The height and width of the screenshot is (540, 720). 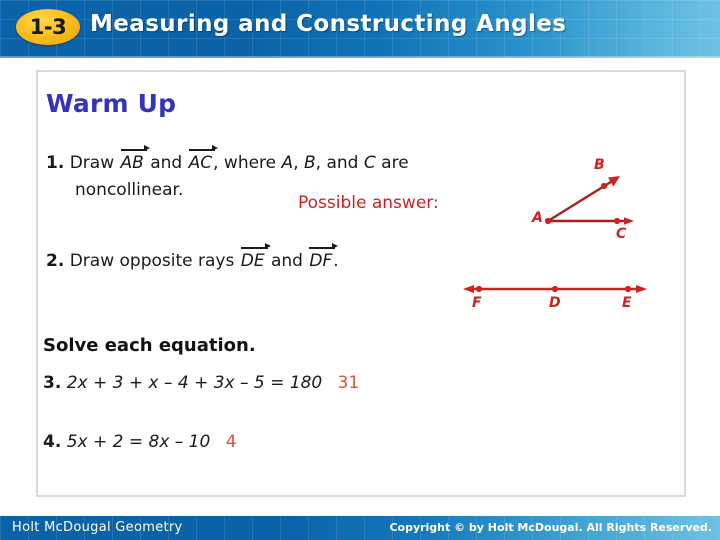 What do you see at coordinates (111, 103) in the screenshot?
I see `warm-up-heading: Warm Up` at bounding box center [111, 103].